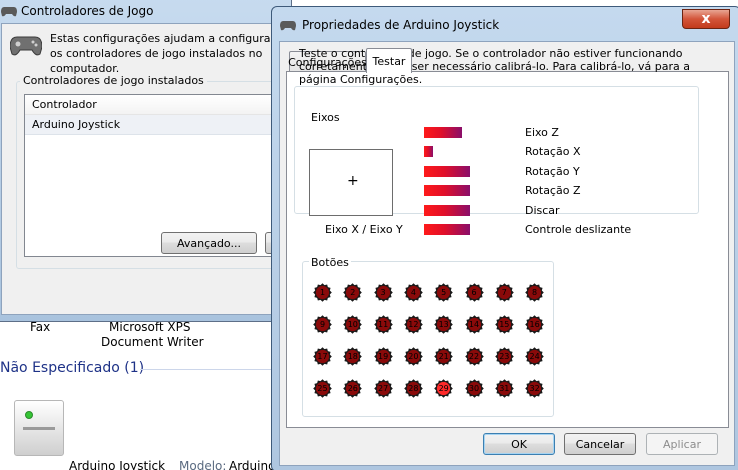  What do you see at coordinates (150, 327) in the screenshot?
I see `xps-label-line1: Microsoft XPS` at bounding box center [150, 327].